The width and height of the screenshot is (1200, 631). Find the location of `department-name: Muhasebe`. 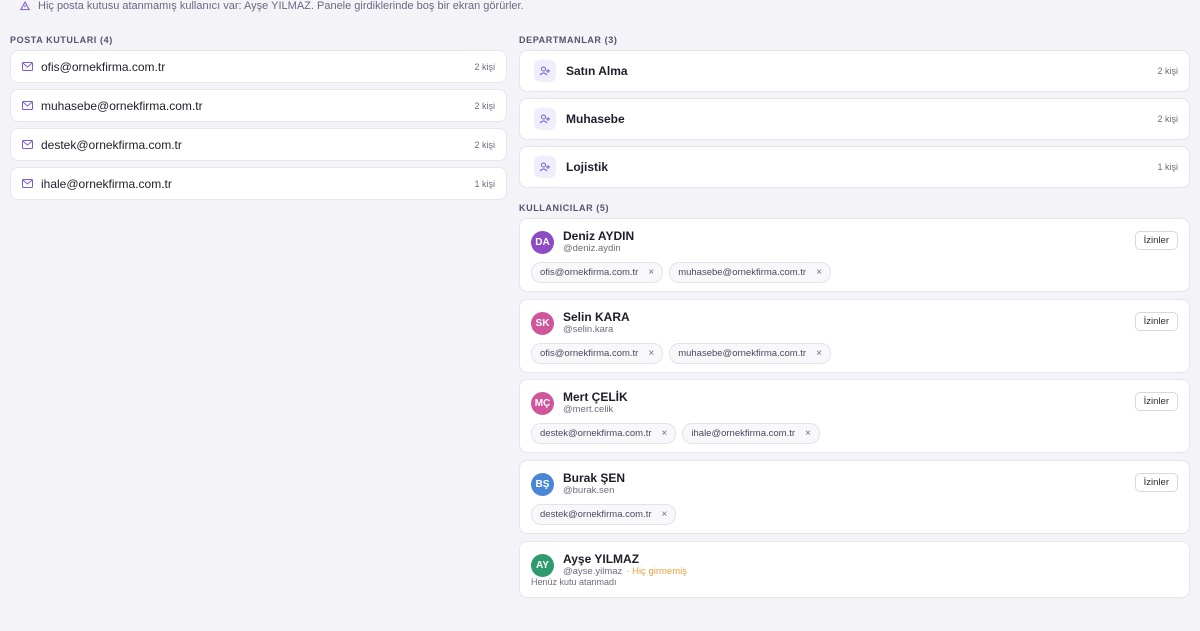

department-name: Muhasebe is located at coordinates (595, 119).